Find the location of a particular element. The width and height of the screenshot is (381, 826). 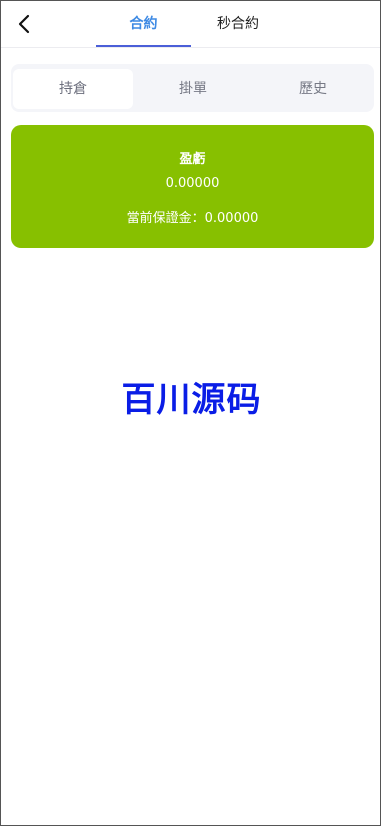

margin-row: 當前保證金：0.00000 is located at coordinates (192, 216).